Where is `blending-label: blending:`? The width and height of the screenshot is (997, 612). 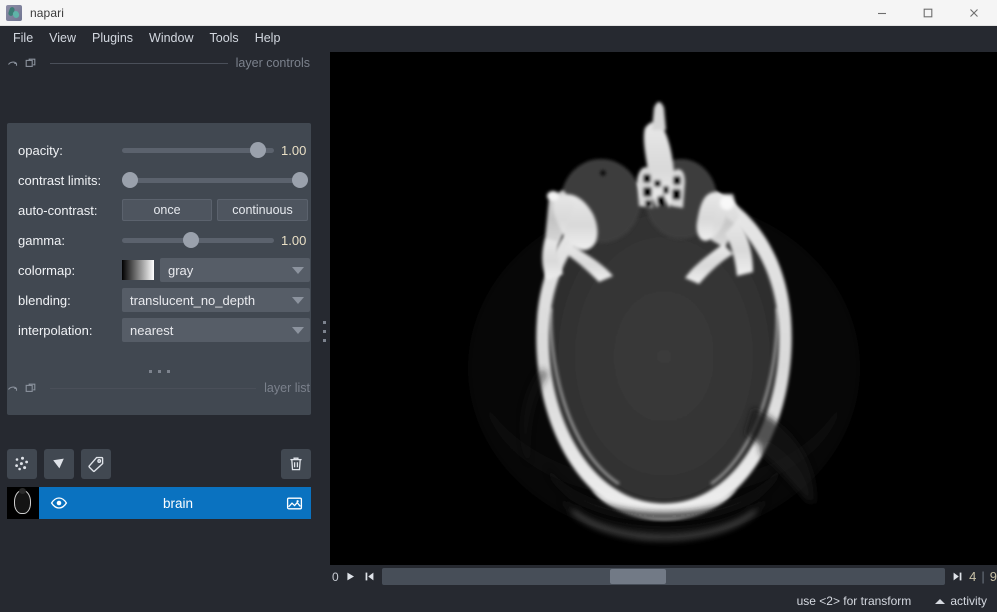 blending-label: blending: is located at coordinates (44, 300).